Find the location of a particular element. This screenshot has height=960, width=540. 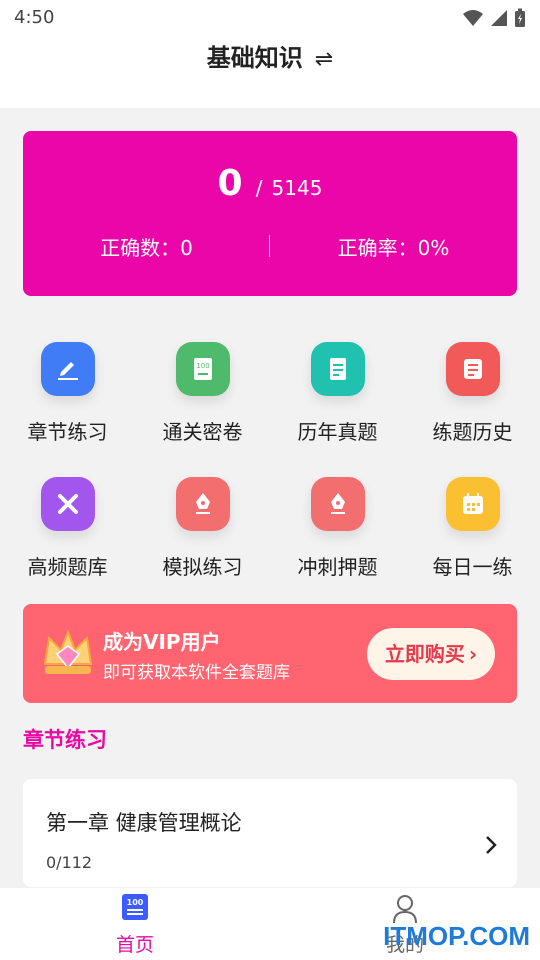

battery-icon is located at coordinates (520, 17).